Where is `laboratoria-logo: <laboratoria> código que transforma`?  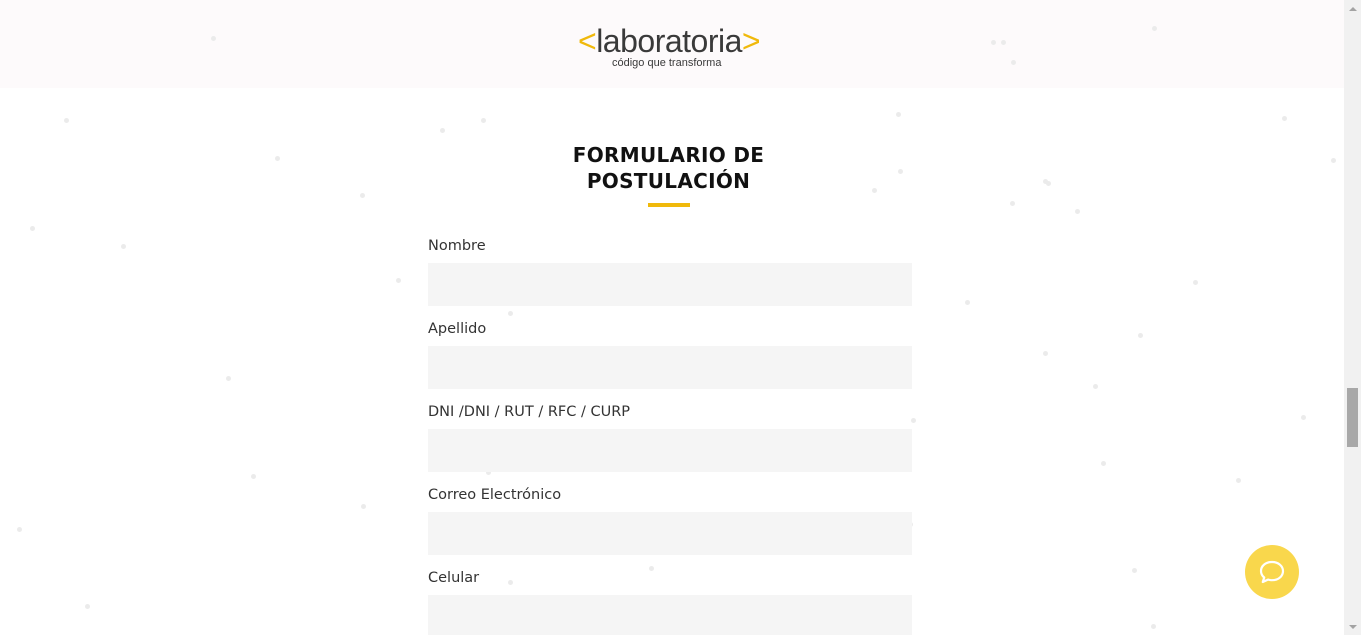 laboratoria-logo: <laboratoria> código que transforma is located at coordinates (670, 47).